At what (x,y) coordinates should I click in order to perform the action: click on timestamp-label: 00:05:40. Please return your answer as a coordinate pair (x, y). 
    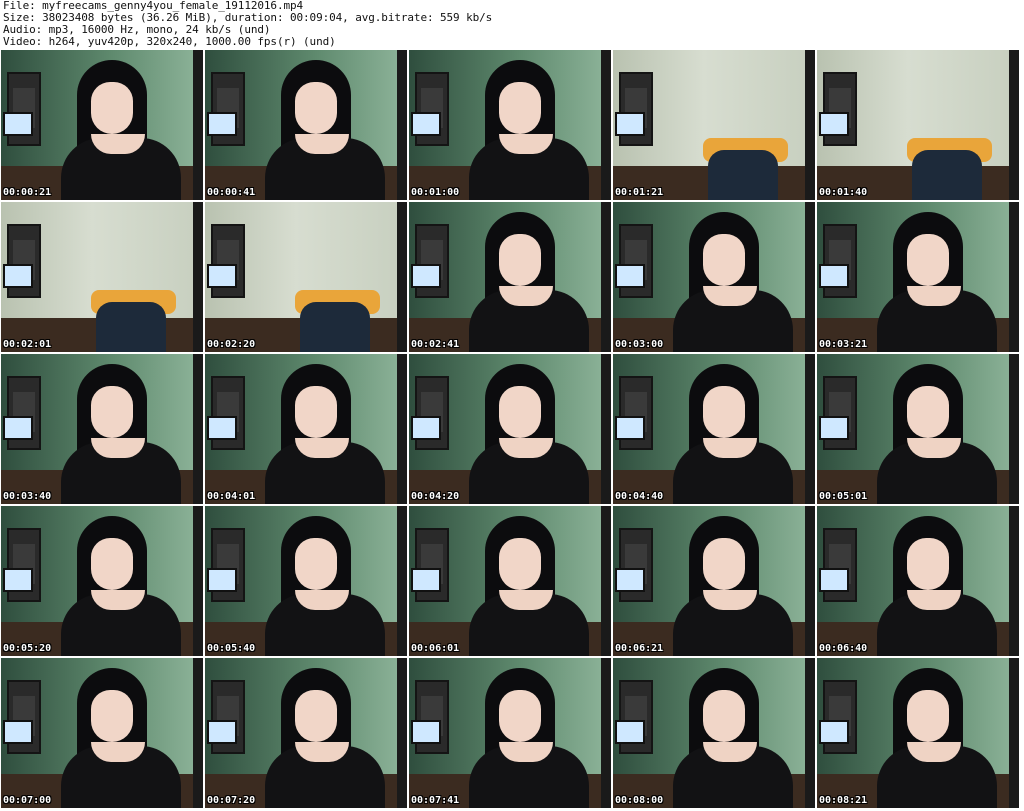
    Looking at the image, I should click on (231, 648).